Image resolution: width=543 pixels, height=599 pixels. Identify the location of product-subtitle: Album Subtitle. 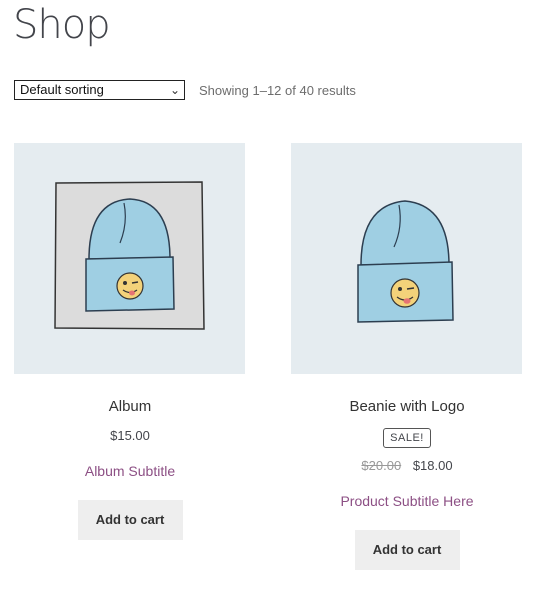
(130, 471).